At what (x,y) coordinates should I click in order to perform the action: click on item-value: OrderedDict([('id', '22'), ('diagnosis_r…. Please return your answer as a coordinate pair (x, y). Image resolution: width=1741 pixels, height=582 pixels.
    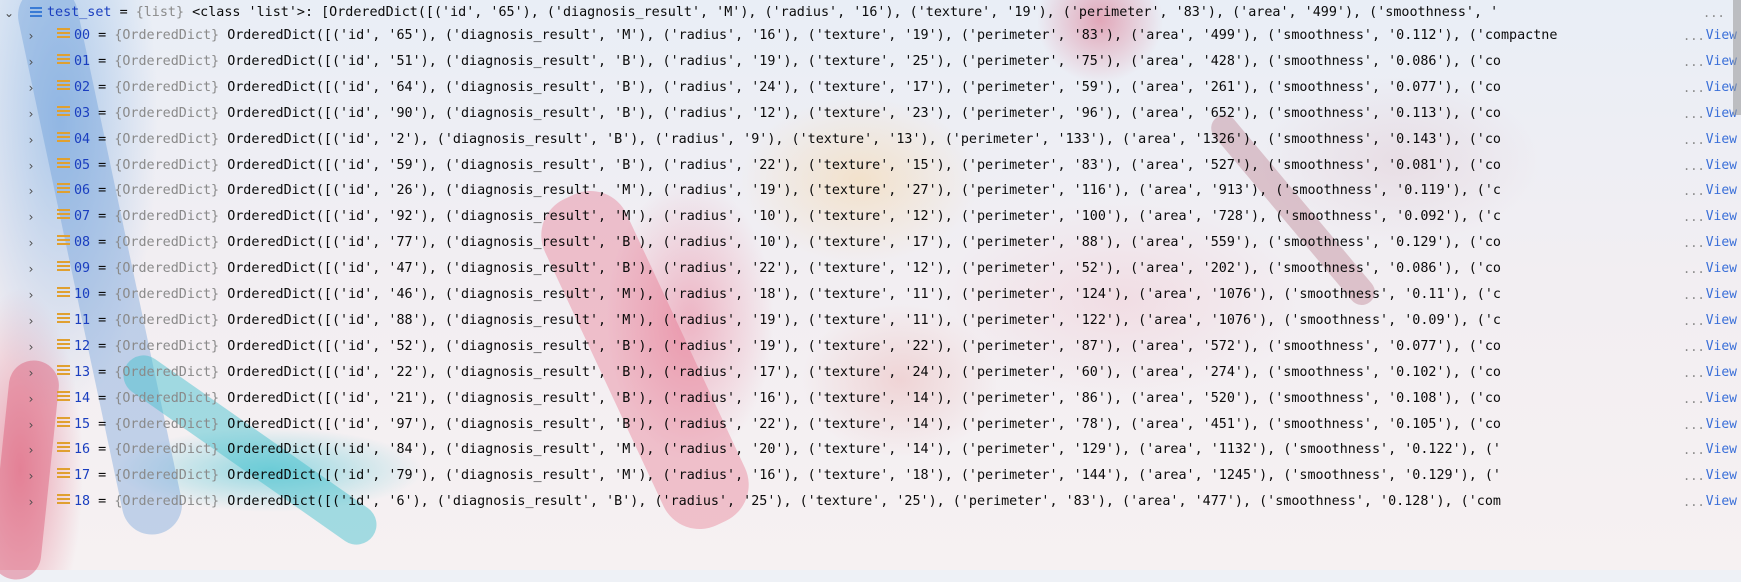
    Looking at the image, I should click on (864, 372).